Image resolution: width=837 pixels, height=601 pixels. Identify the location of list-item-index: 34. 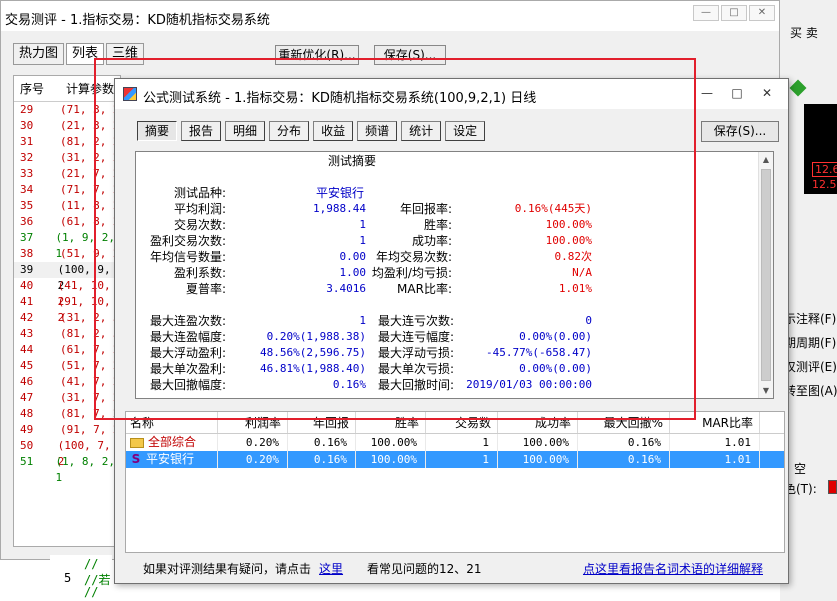
(27, 189).